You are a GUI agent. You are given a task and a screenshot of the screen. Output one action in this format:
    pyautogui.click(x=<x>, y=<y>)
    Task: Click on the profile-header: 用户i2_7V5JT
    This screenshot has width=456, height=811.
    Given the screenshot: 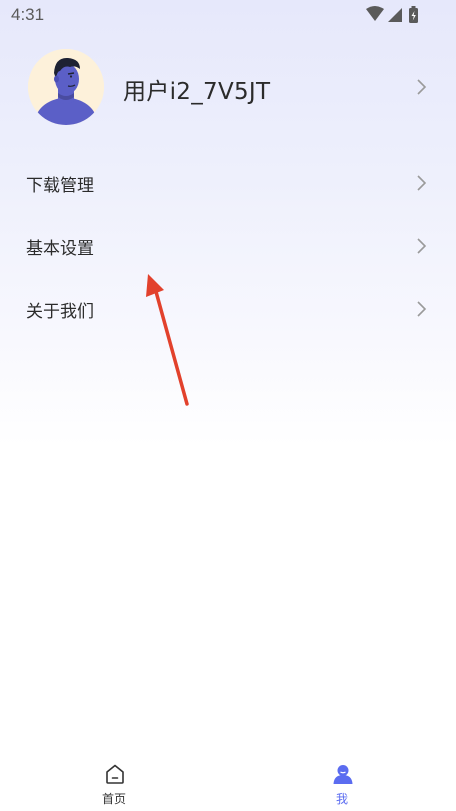 What is the action you would take?
    pyautogui.click(x=228, y=88)
    